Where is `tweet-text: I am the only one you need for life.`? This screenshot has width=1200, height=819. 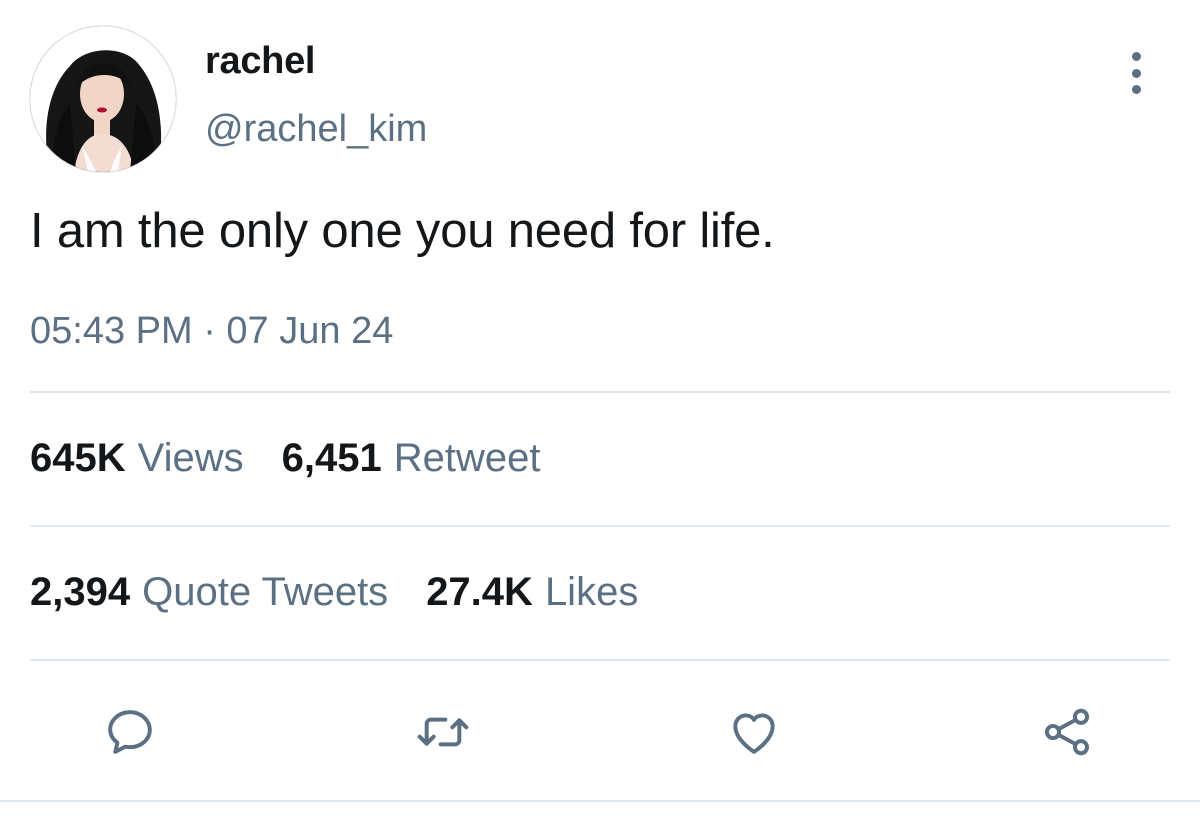
tweet-text: I am the only one you need for life. is located at coordinates (402, 231).